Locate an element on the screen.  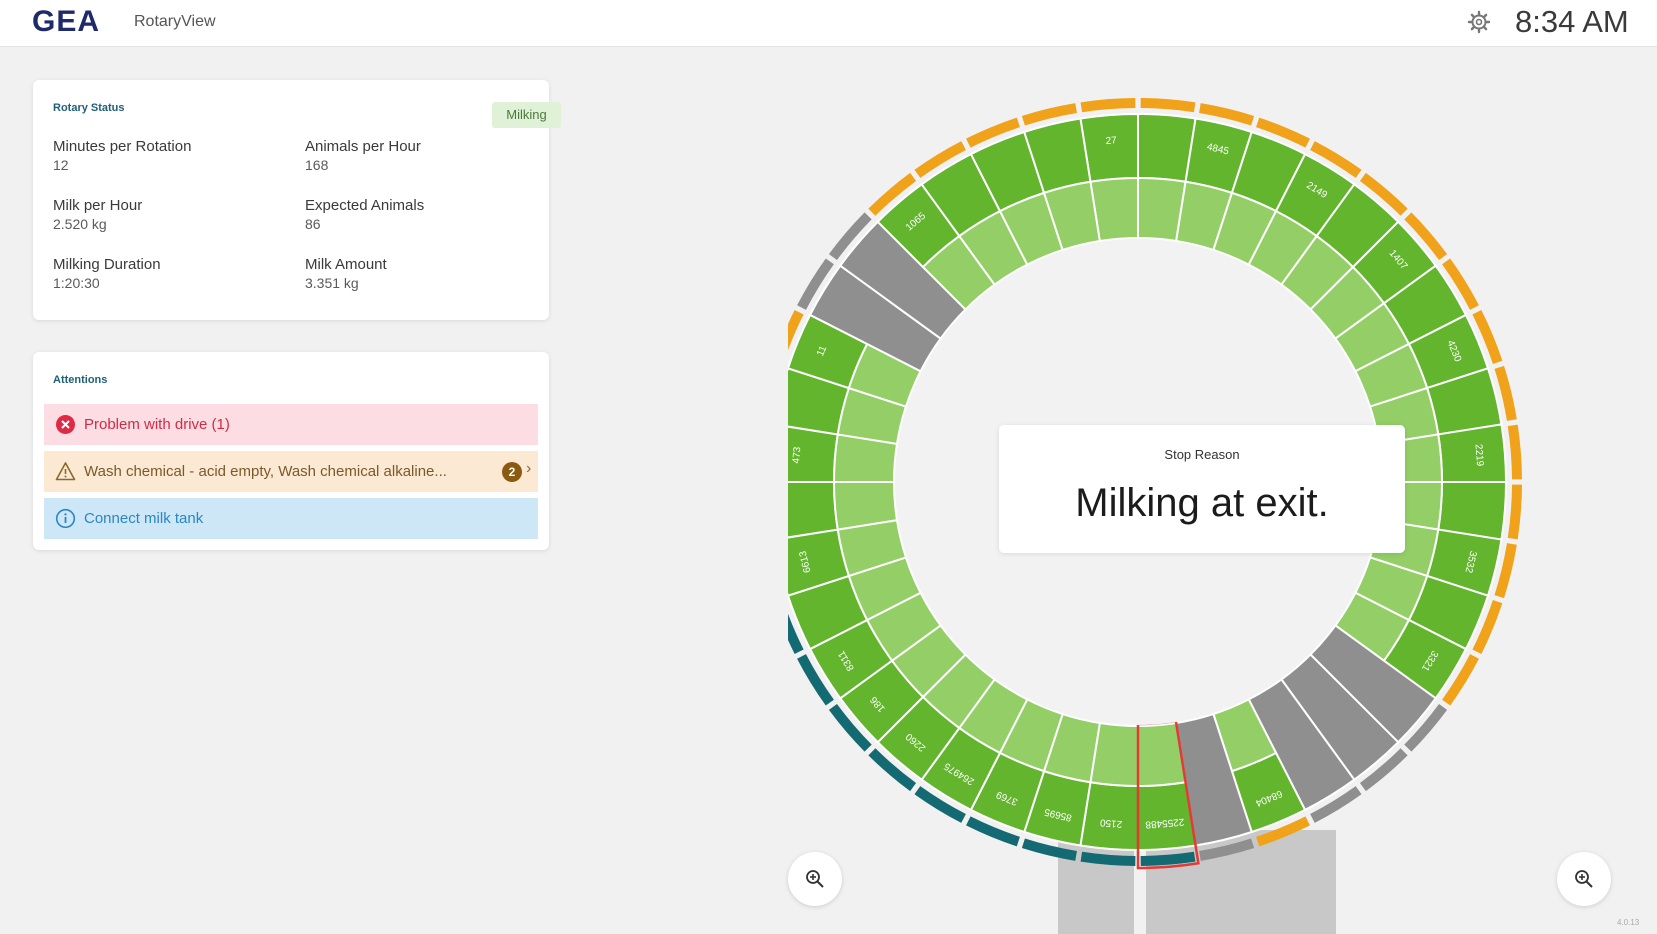
stat-milk-per-hour: Milk per Hour 2.520 kg is located at coordinates (97, 214).